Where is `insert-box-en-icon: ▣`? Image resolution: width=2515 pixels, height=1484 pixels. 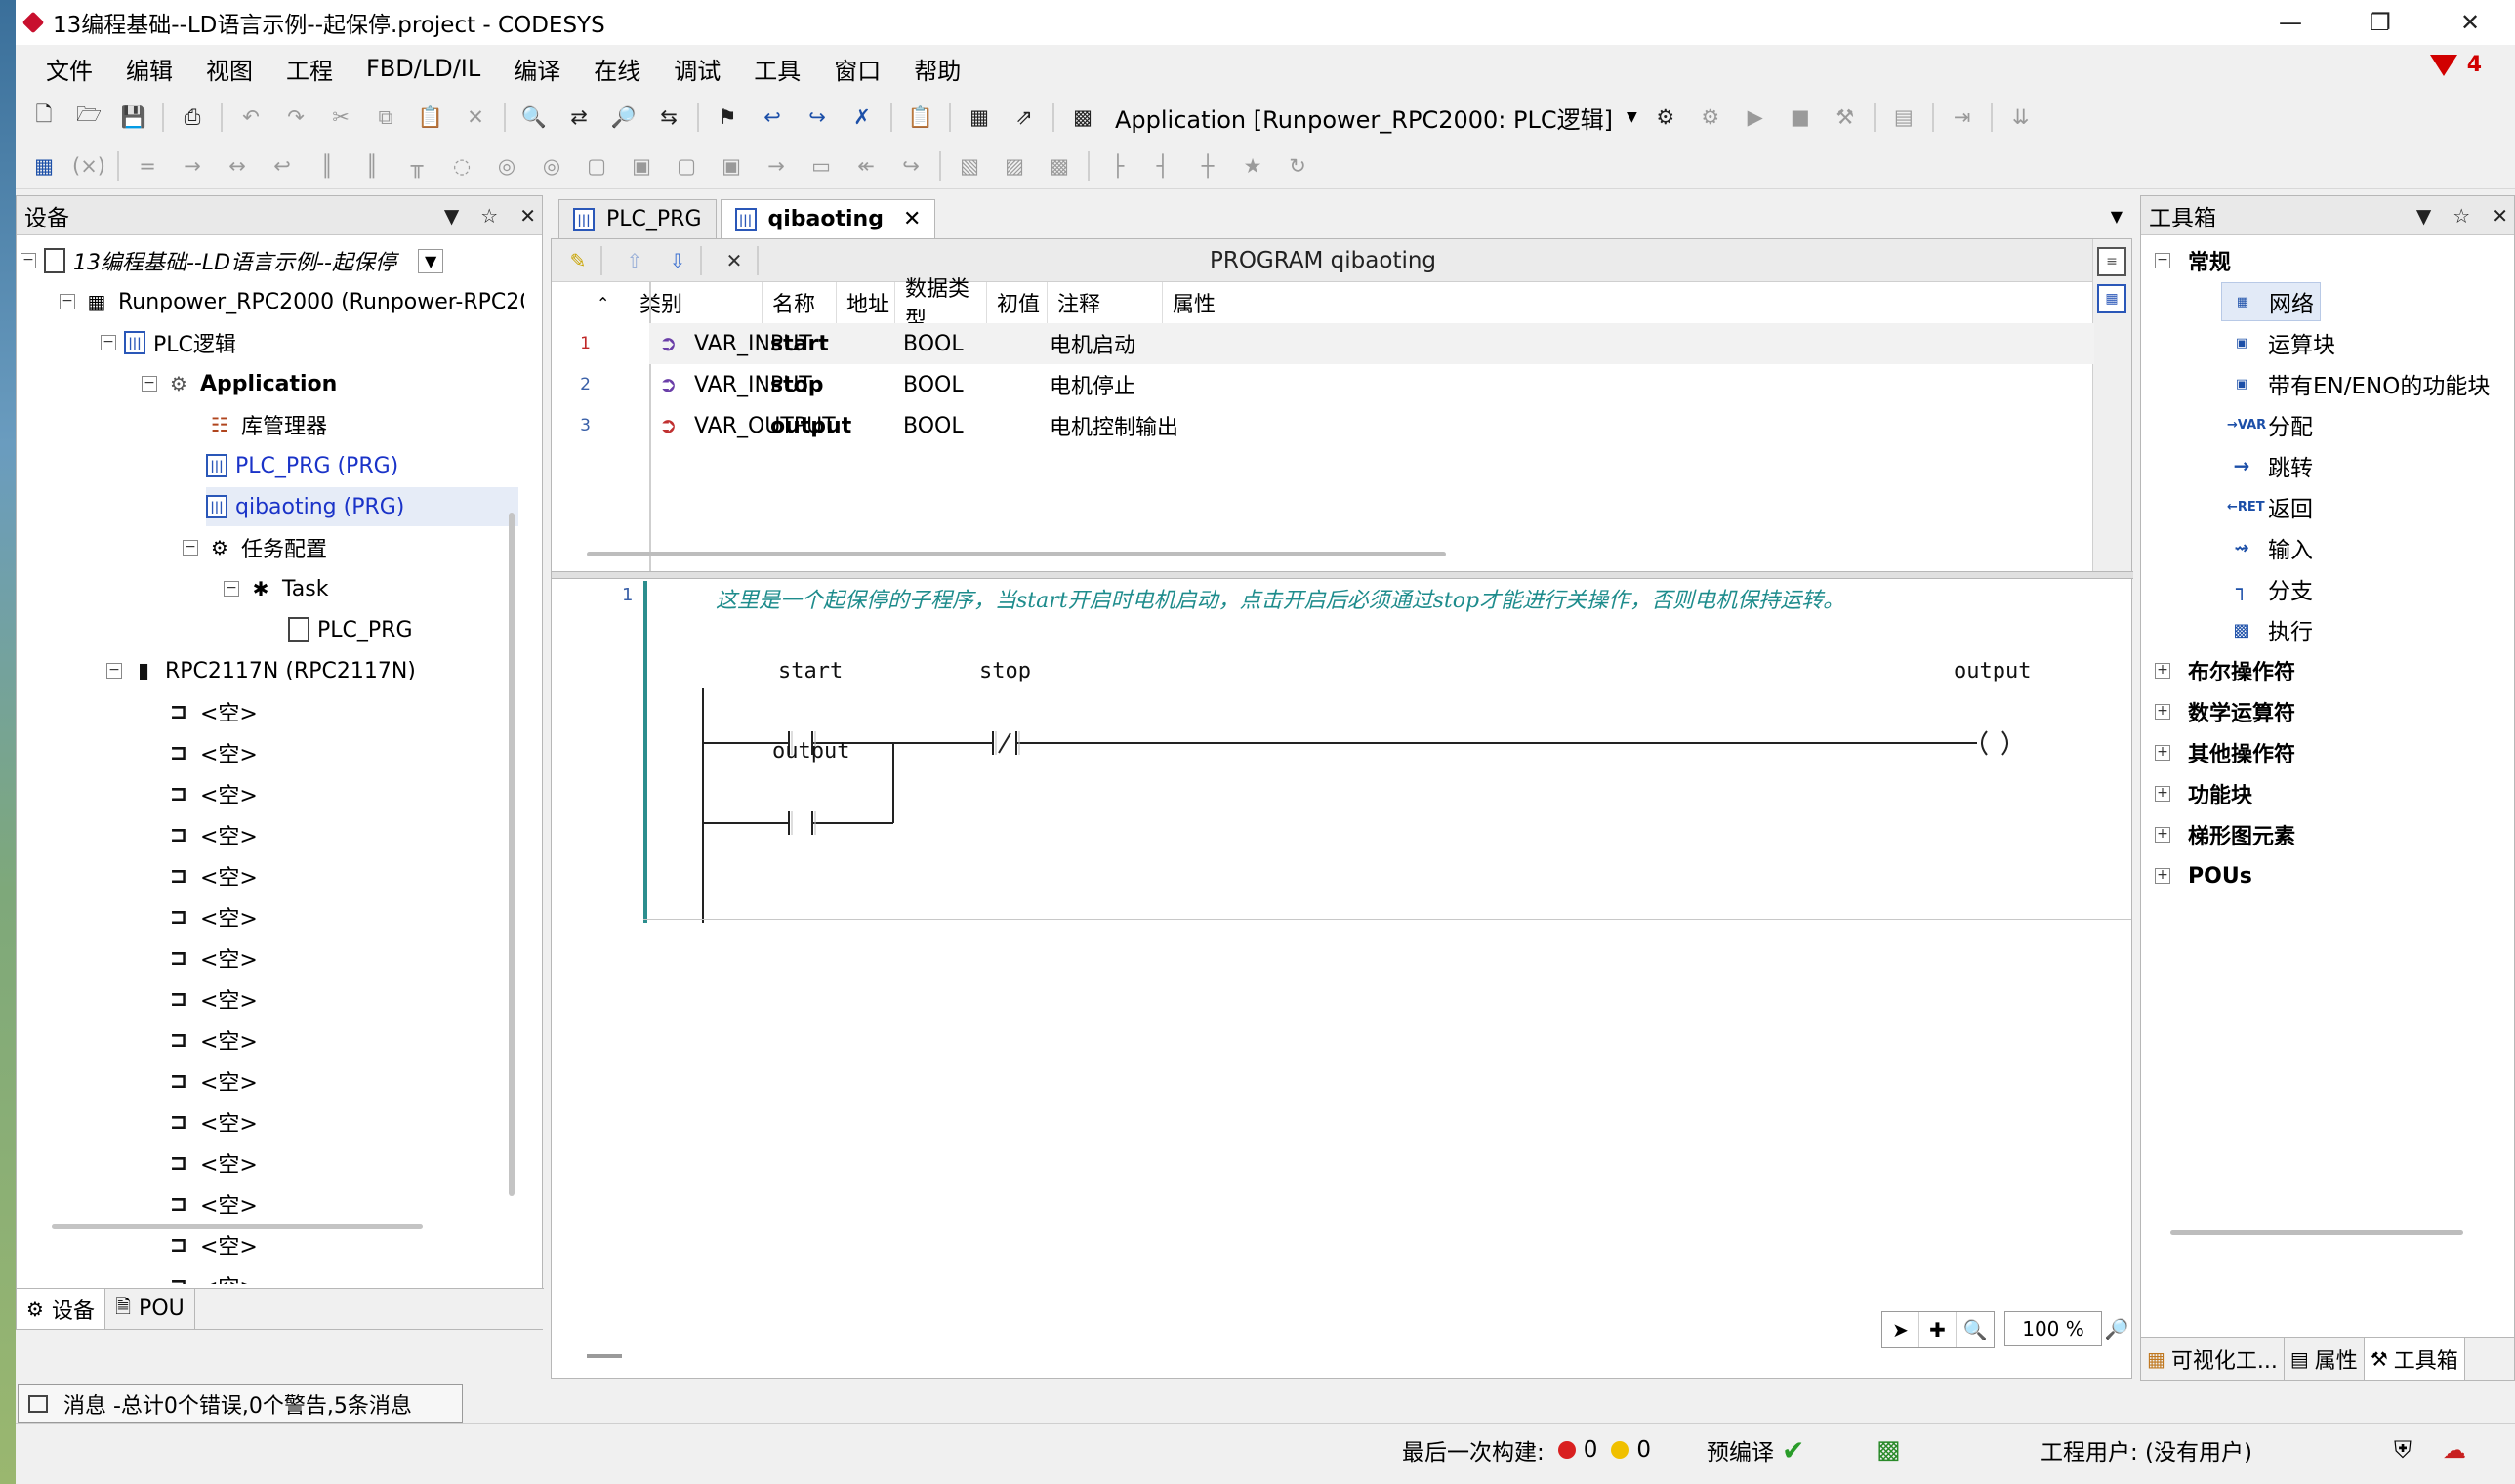
insert-box-en-icon: ▣ is located at coordinates (642, 166).